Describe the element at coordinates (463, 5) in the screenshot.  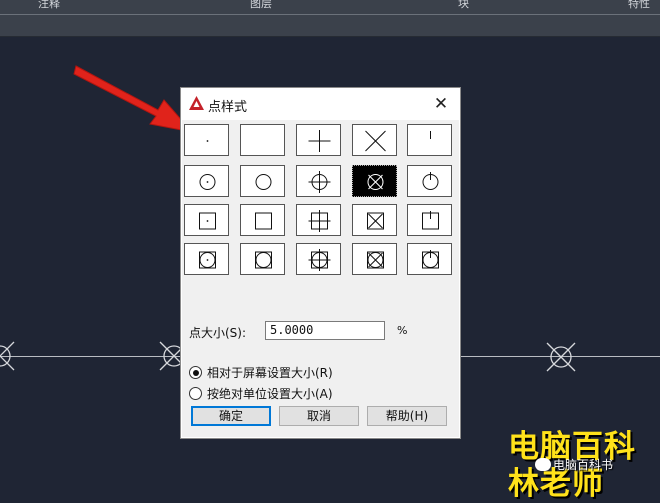
I see `ribbon-tab-block: 块` at that location.